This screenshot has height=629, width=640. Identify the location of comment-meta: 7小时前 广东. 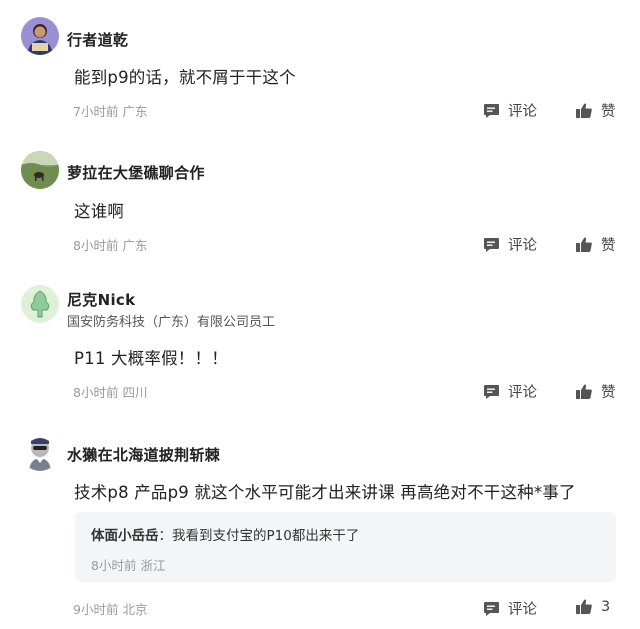
(110, 110).